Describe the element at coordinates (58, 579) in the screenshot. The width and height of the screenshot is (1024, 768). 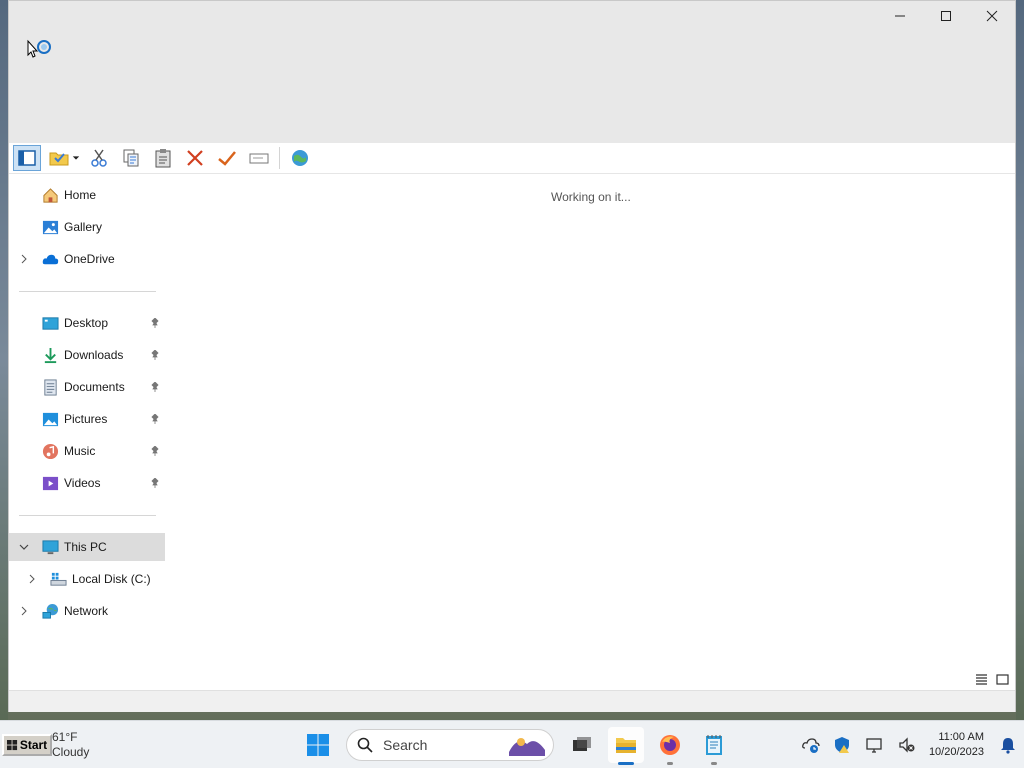
I see `drive-icon` at that location.